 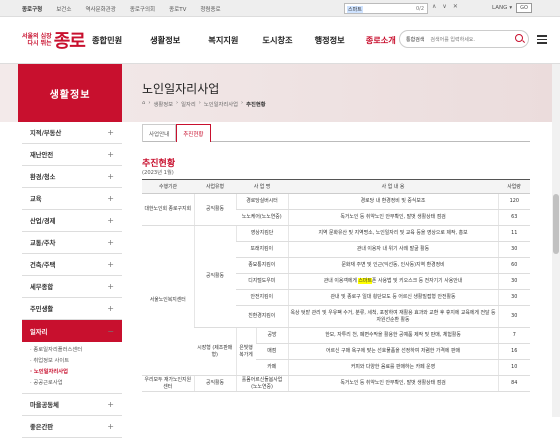 What do you see at coordinates (524, 8) in the screenshot?
I see `go-button: GO` at bounding box center [524, 8].